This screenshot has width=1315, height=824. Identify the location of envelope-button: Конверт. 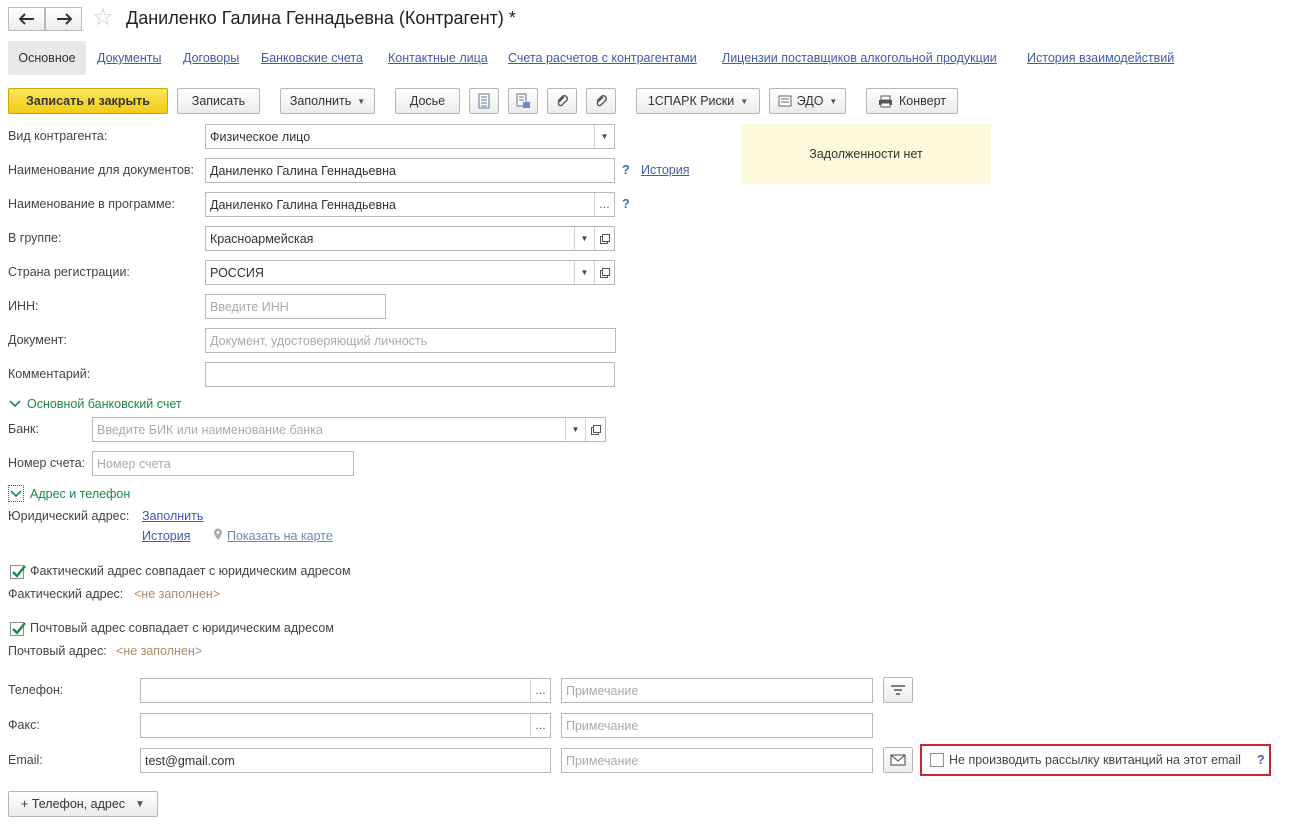
(912, 101).